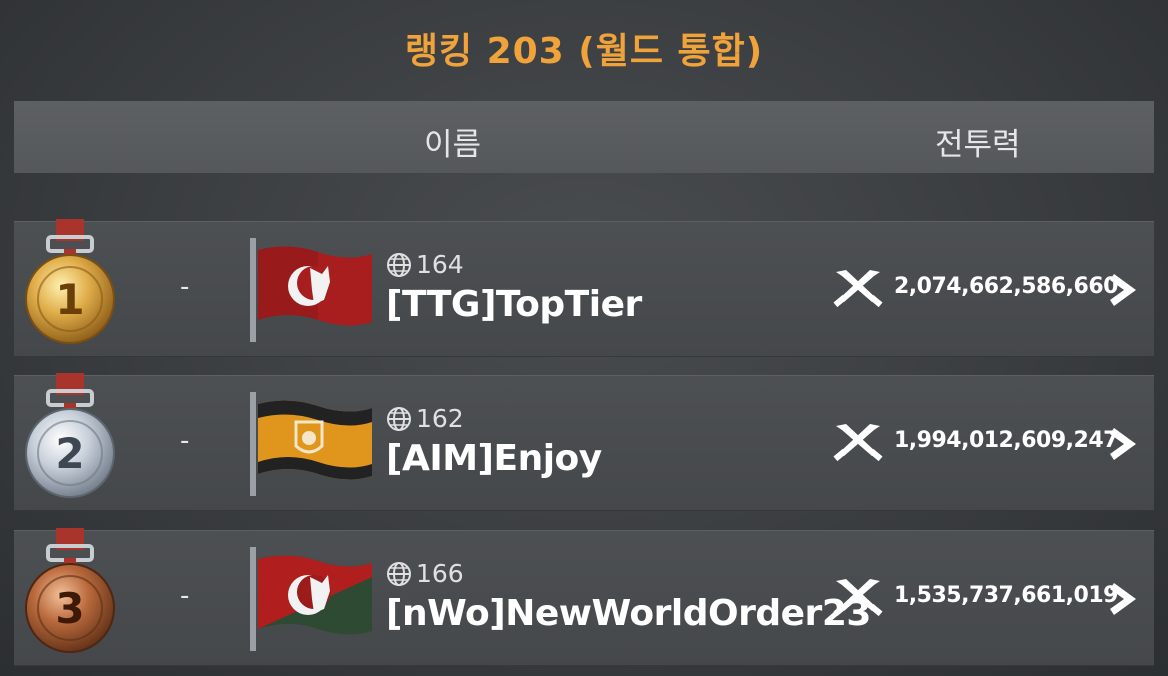  I want to click on rank-number: 3, so click(69, 608).